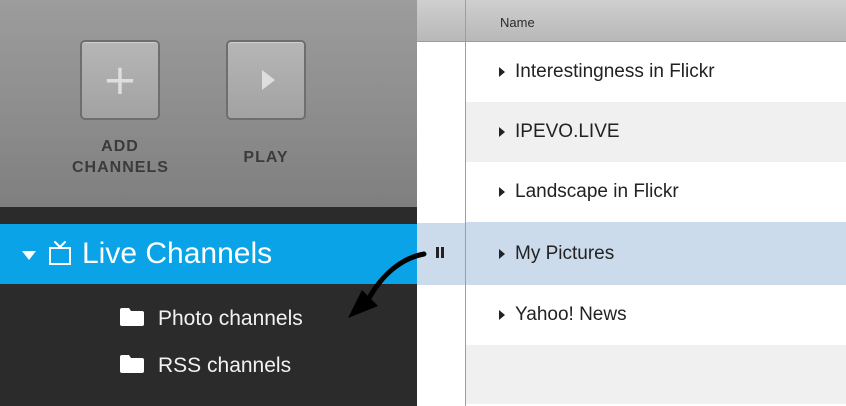 The image size is (846, 406). What do you see at coordinates (656, 315) in the screenshot?
I see `table-row: Yahoo! News` at bounding box center [656, 315].